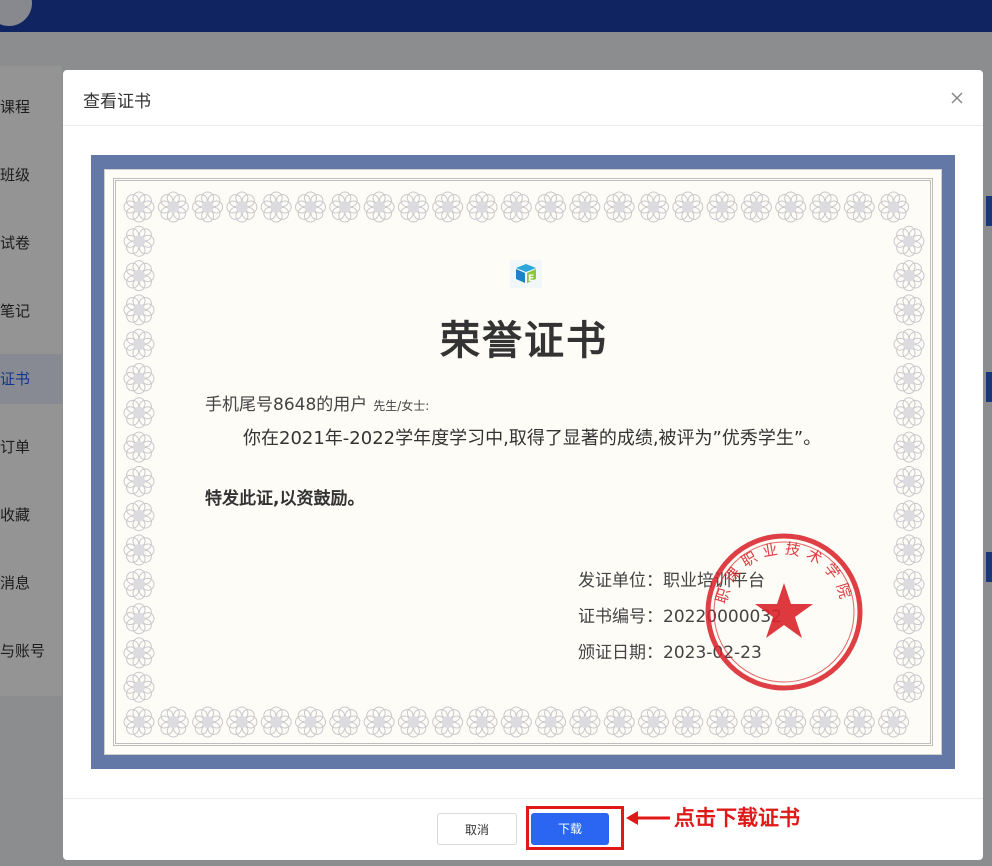 This screenshot has width=992, height=866. I want to click on platform-logo-icon: E, so click(526, 274).